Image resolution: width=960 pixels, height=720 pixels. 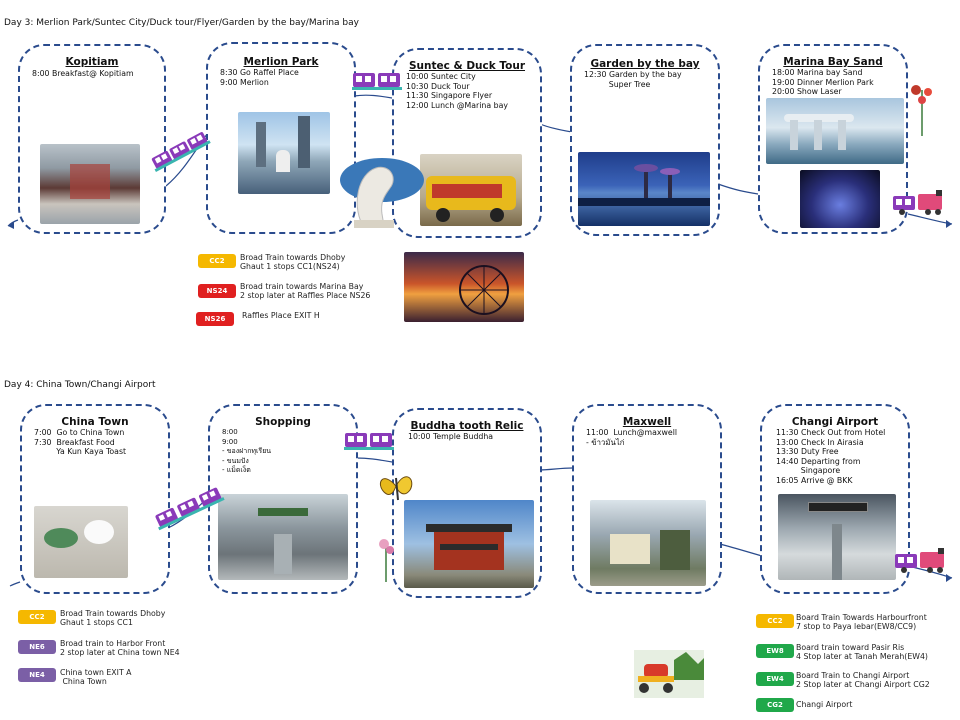 I want to click on stop-title: Buddha tooth Relic, so click(x=467, y=426).